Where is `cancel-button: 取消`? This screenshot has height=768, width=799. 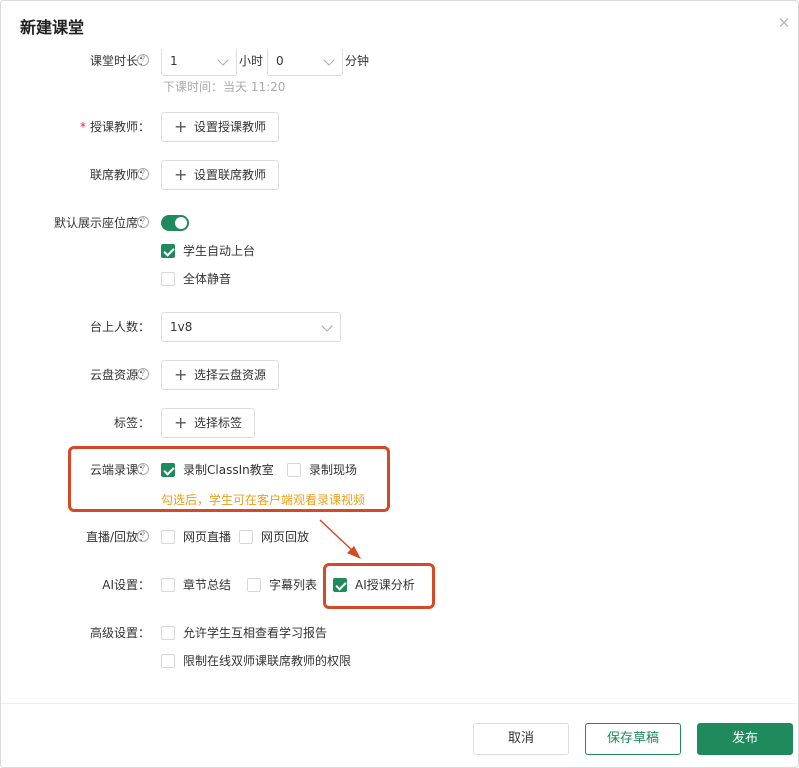
cancel-button: 取消 is located at coordinates (521, 739).